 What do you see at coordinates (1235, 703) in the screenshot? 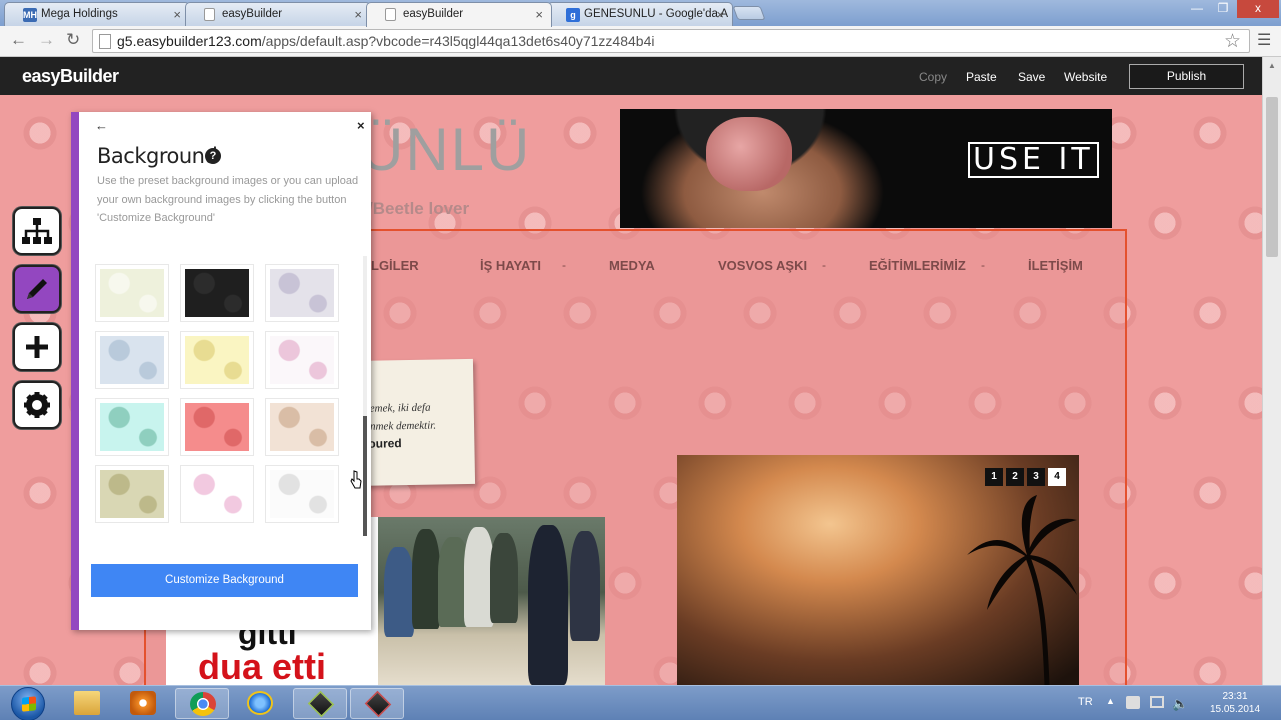
I see `system-clock: 23:31 15.05.2014` at bounding box center [1235, 703].